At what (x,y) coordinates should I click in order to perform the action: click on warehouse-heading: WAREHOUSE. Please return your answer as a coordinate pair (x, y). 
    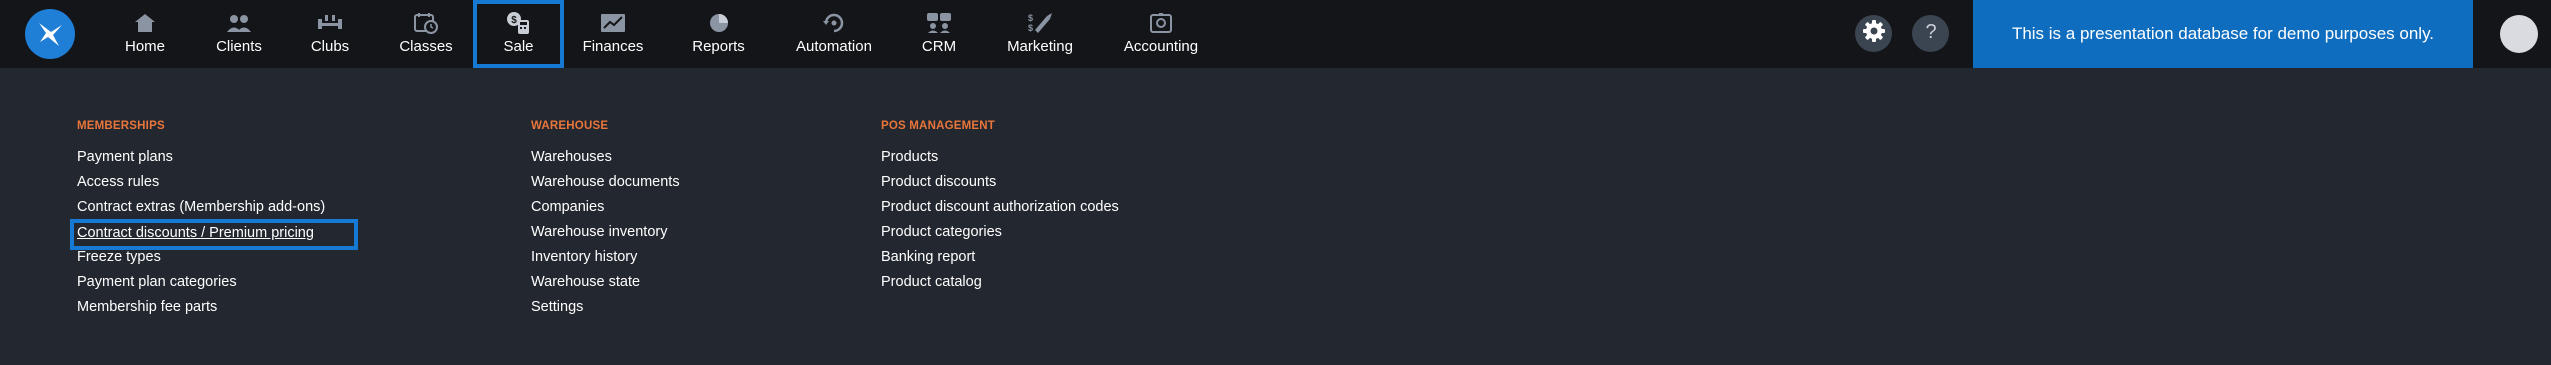
    Looking at the image, I should click on (570, 126).